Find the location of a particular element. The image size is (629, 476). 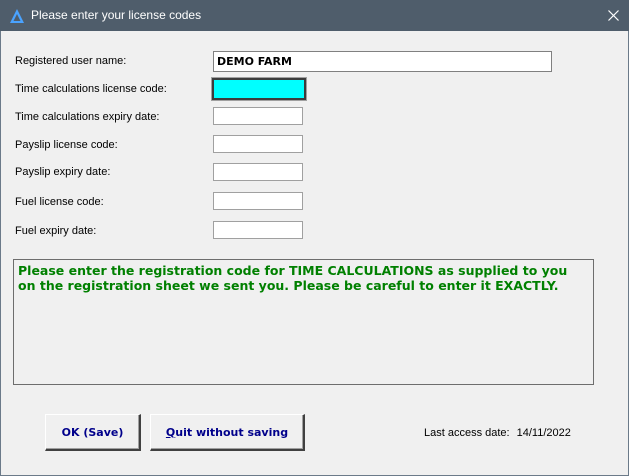

fuel-expiry-label: Fuel expiry date: is located at coordinates (56, 231).